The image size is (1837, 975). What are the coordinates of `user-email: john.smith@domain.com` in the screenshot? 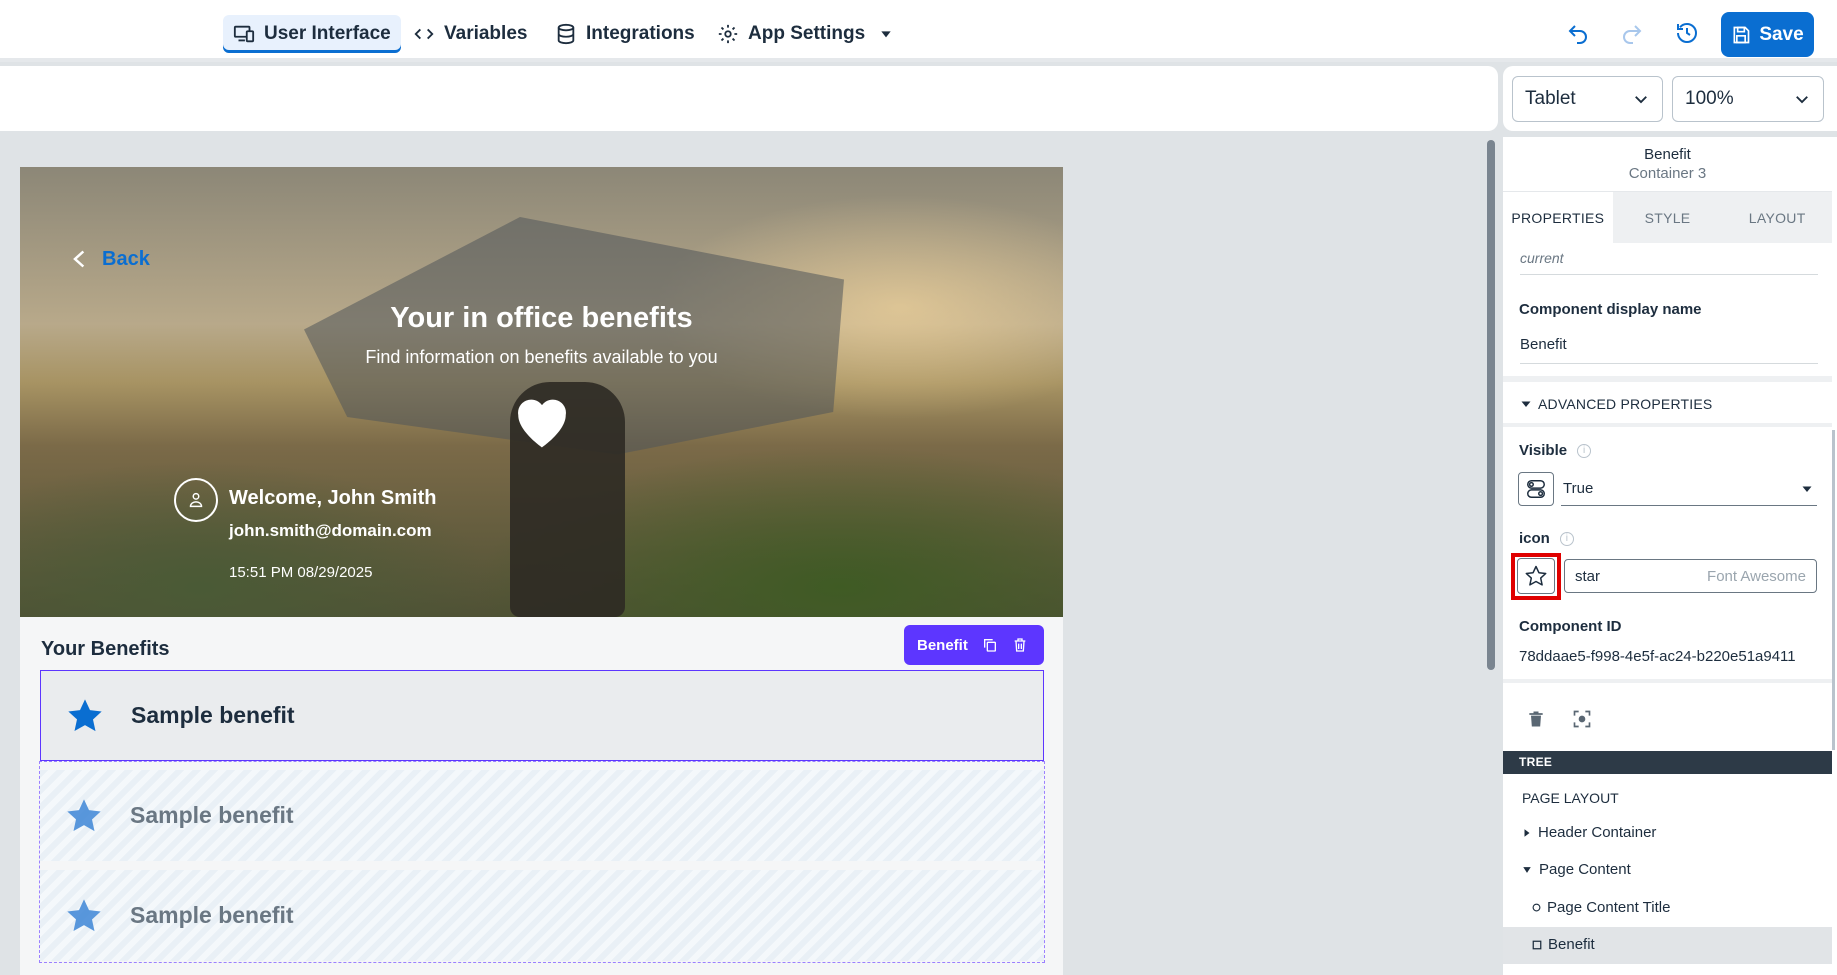 It's located at (330, 530).